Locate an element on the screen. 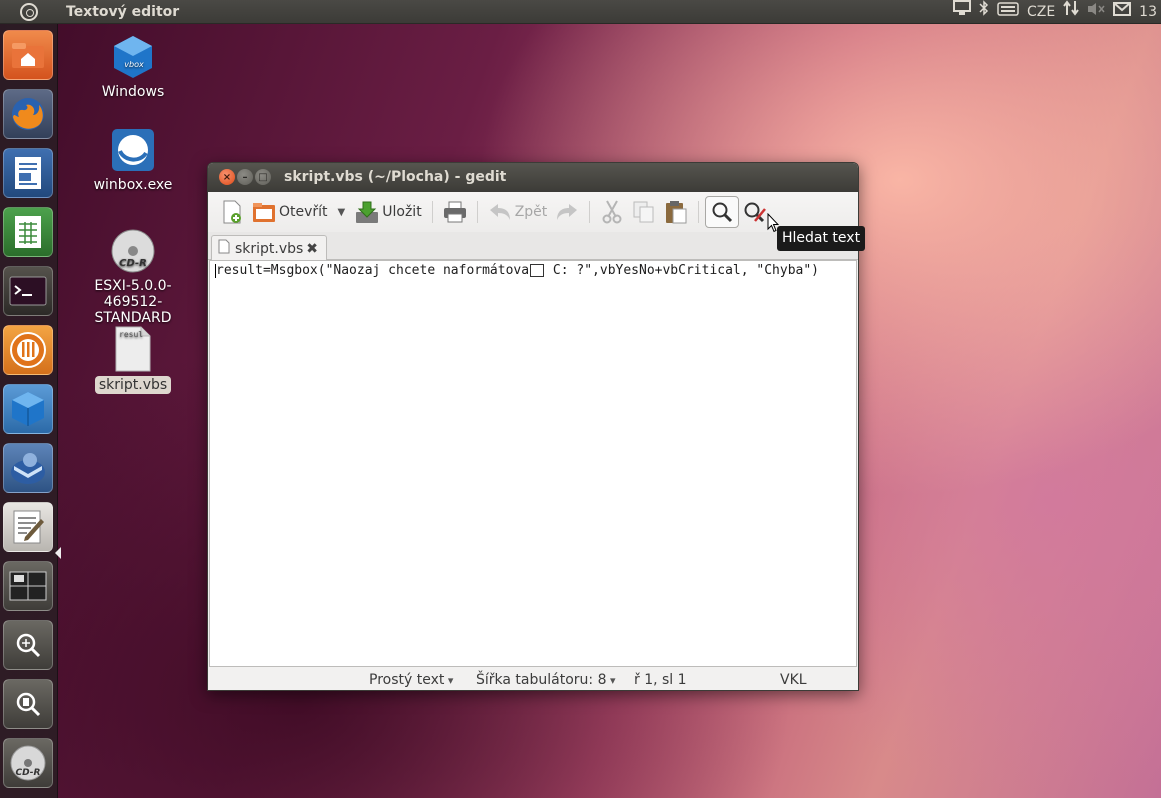 This screenshot has width=1161, height=798. virtualbox-icon: vbox is located at coordinates (133, 57).